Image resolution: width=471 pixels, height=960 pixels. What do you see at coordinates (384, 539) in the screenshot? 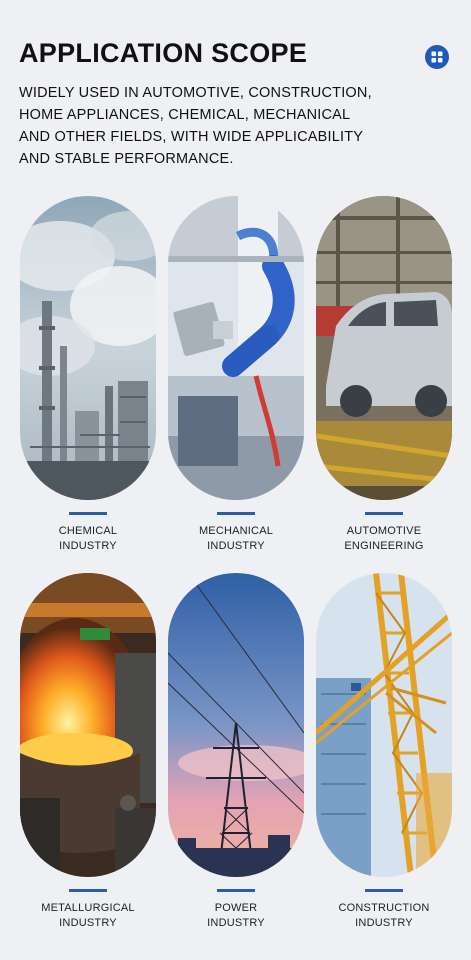
I see `automotive-engineering-label: AUTOMOTIVE ENGINEERING` at bounding box center [384, 539].